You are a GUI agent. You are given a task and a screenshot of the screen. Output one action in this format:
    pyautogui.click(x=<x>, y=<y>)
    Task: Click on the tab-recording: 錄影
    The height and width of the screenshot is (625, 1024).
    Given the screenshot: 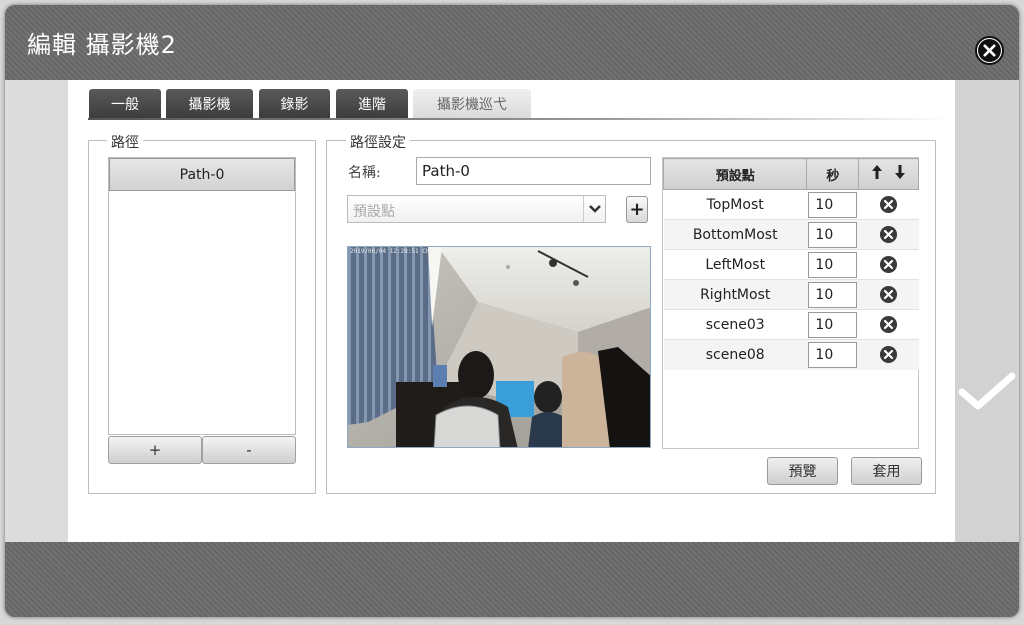 What is the action you would take?
    pyautogui.click(x=294, y=104)
    